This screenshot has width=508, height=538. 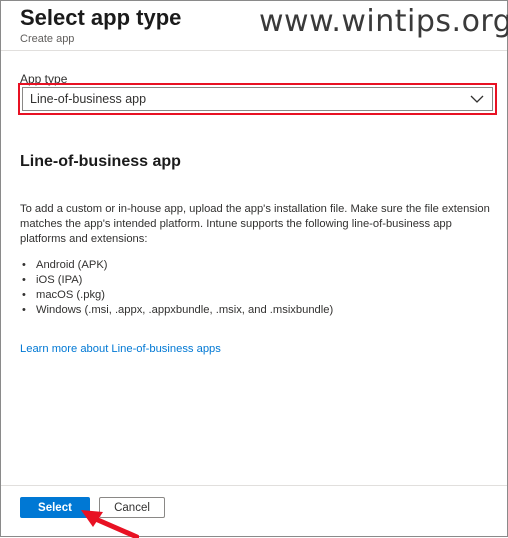 What do you see at coordinates (120, 349) in the screenshot?
I see `learn-more-link: Learn more about Line-of-business apps` at bounding box center [120, 349].